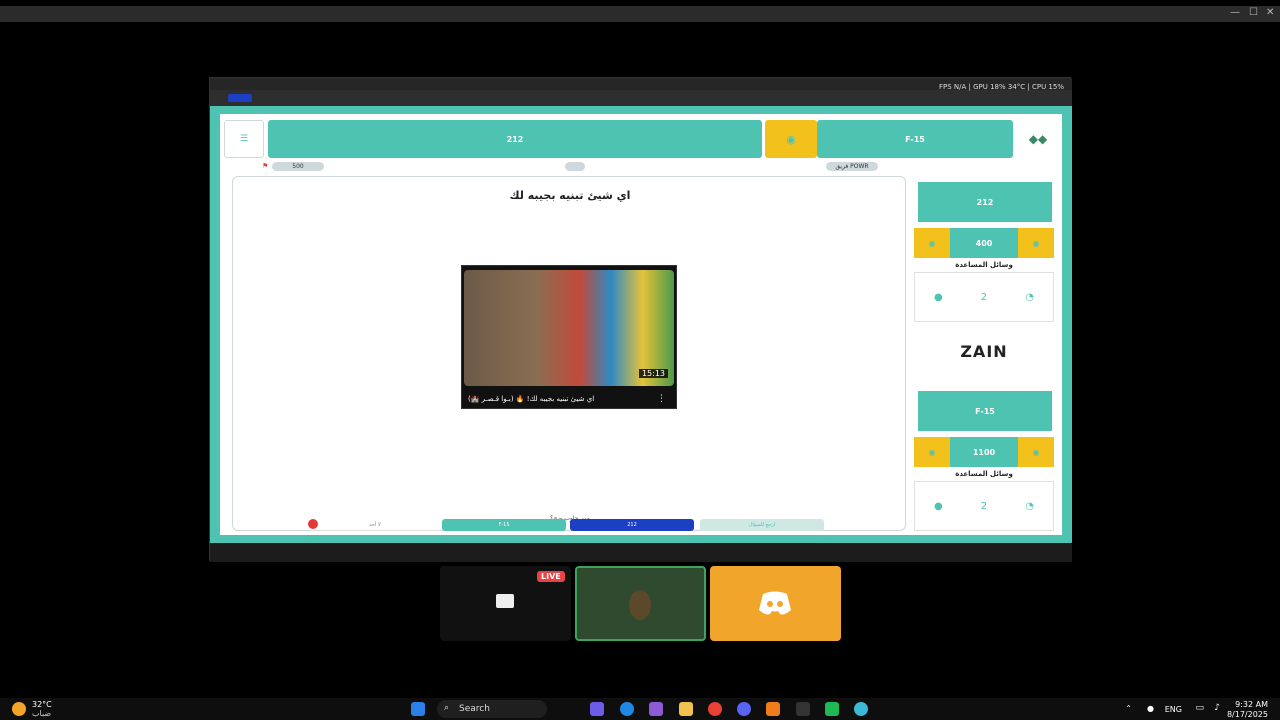  What do you see at coordinates (791, 139) in the screenshot?
I see `turn-indicator-icon: ◉` at bounding box center [791, 139].